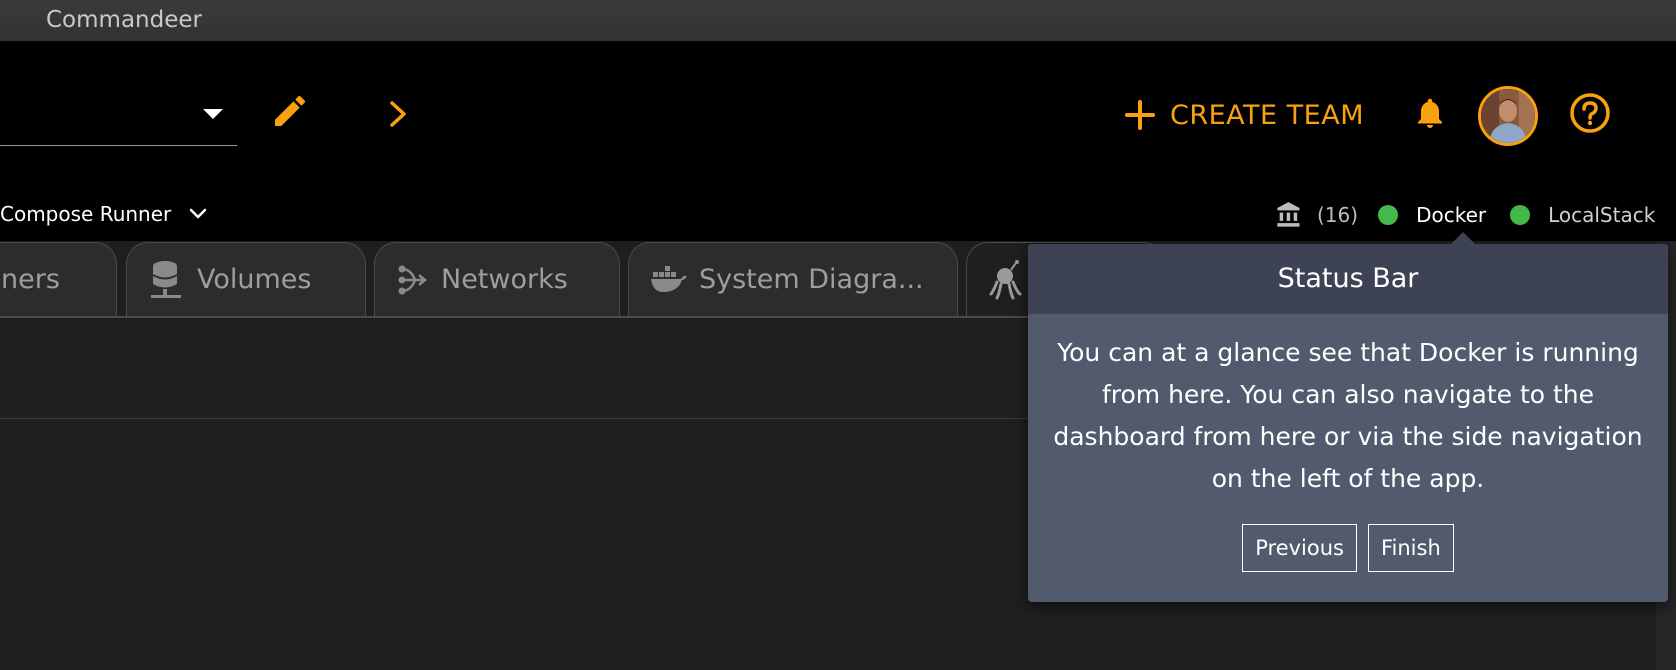 Image resolution: width=1676 pixels, height=670 pixels. Describe the element at coordinates (1338, 215) in the screenshot. I see `dashboard-count: (16)` at that location.